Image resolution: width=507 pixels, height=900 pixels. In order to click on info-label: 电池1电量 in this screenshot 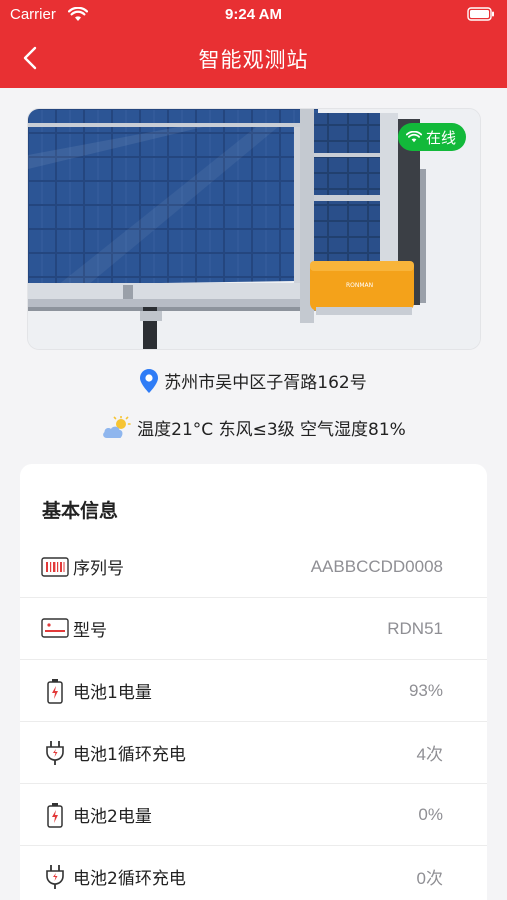, I will do `click(112, 693)`.